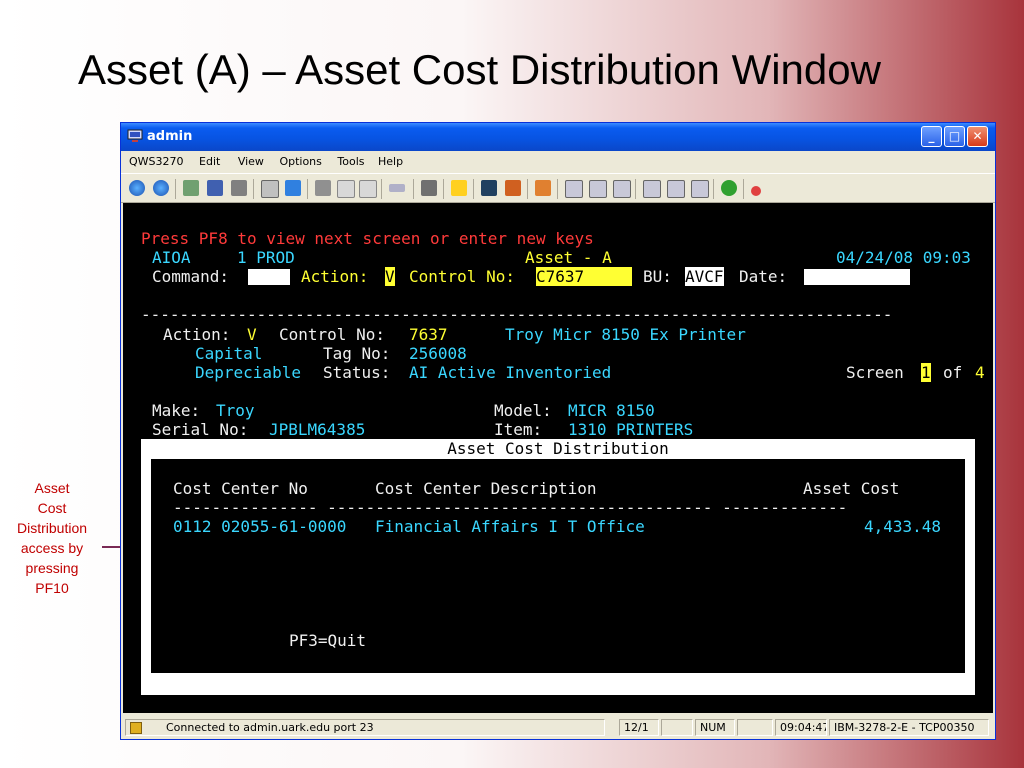 Image resolution: width=1024 pixels, height=768 pixels. What do you see at coordinates (209, 161) in the screenshot?
I see `menu-edit: Edit` at bounding box center [209, 161].